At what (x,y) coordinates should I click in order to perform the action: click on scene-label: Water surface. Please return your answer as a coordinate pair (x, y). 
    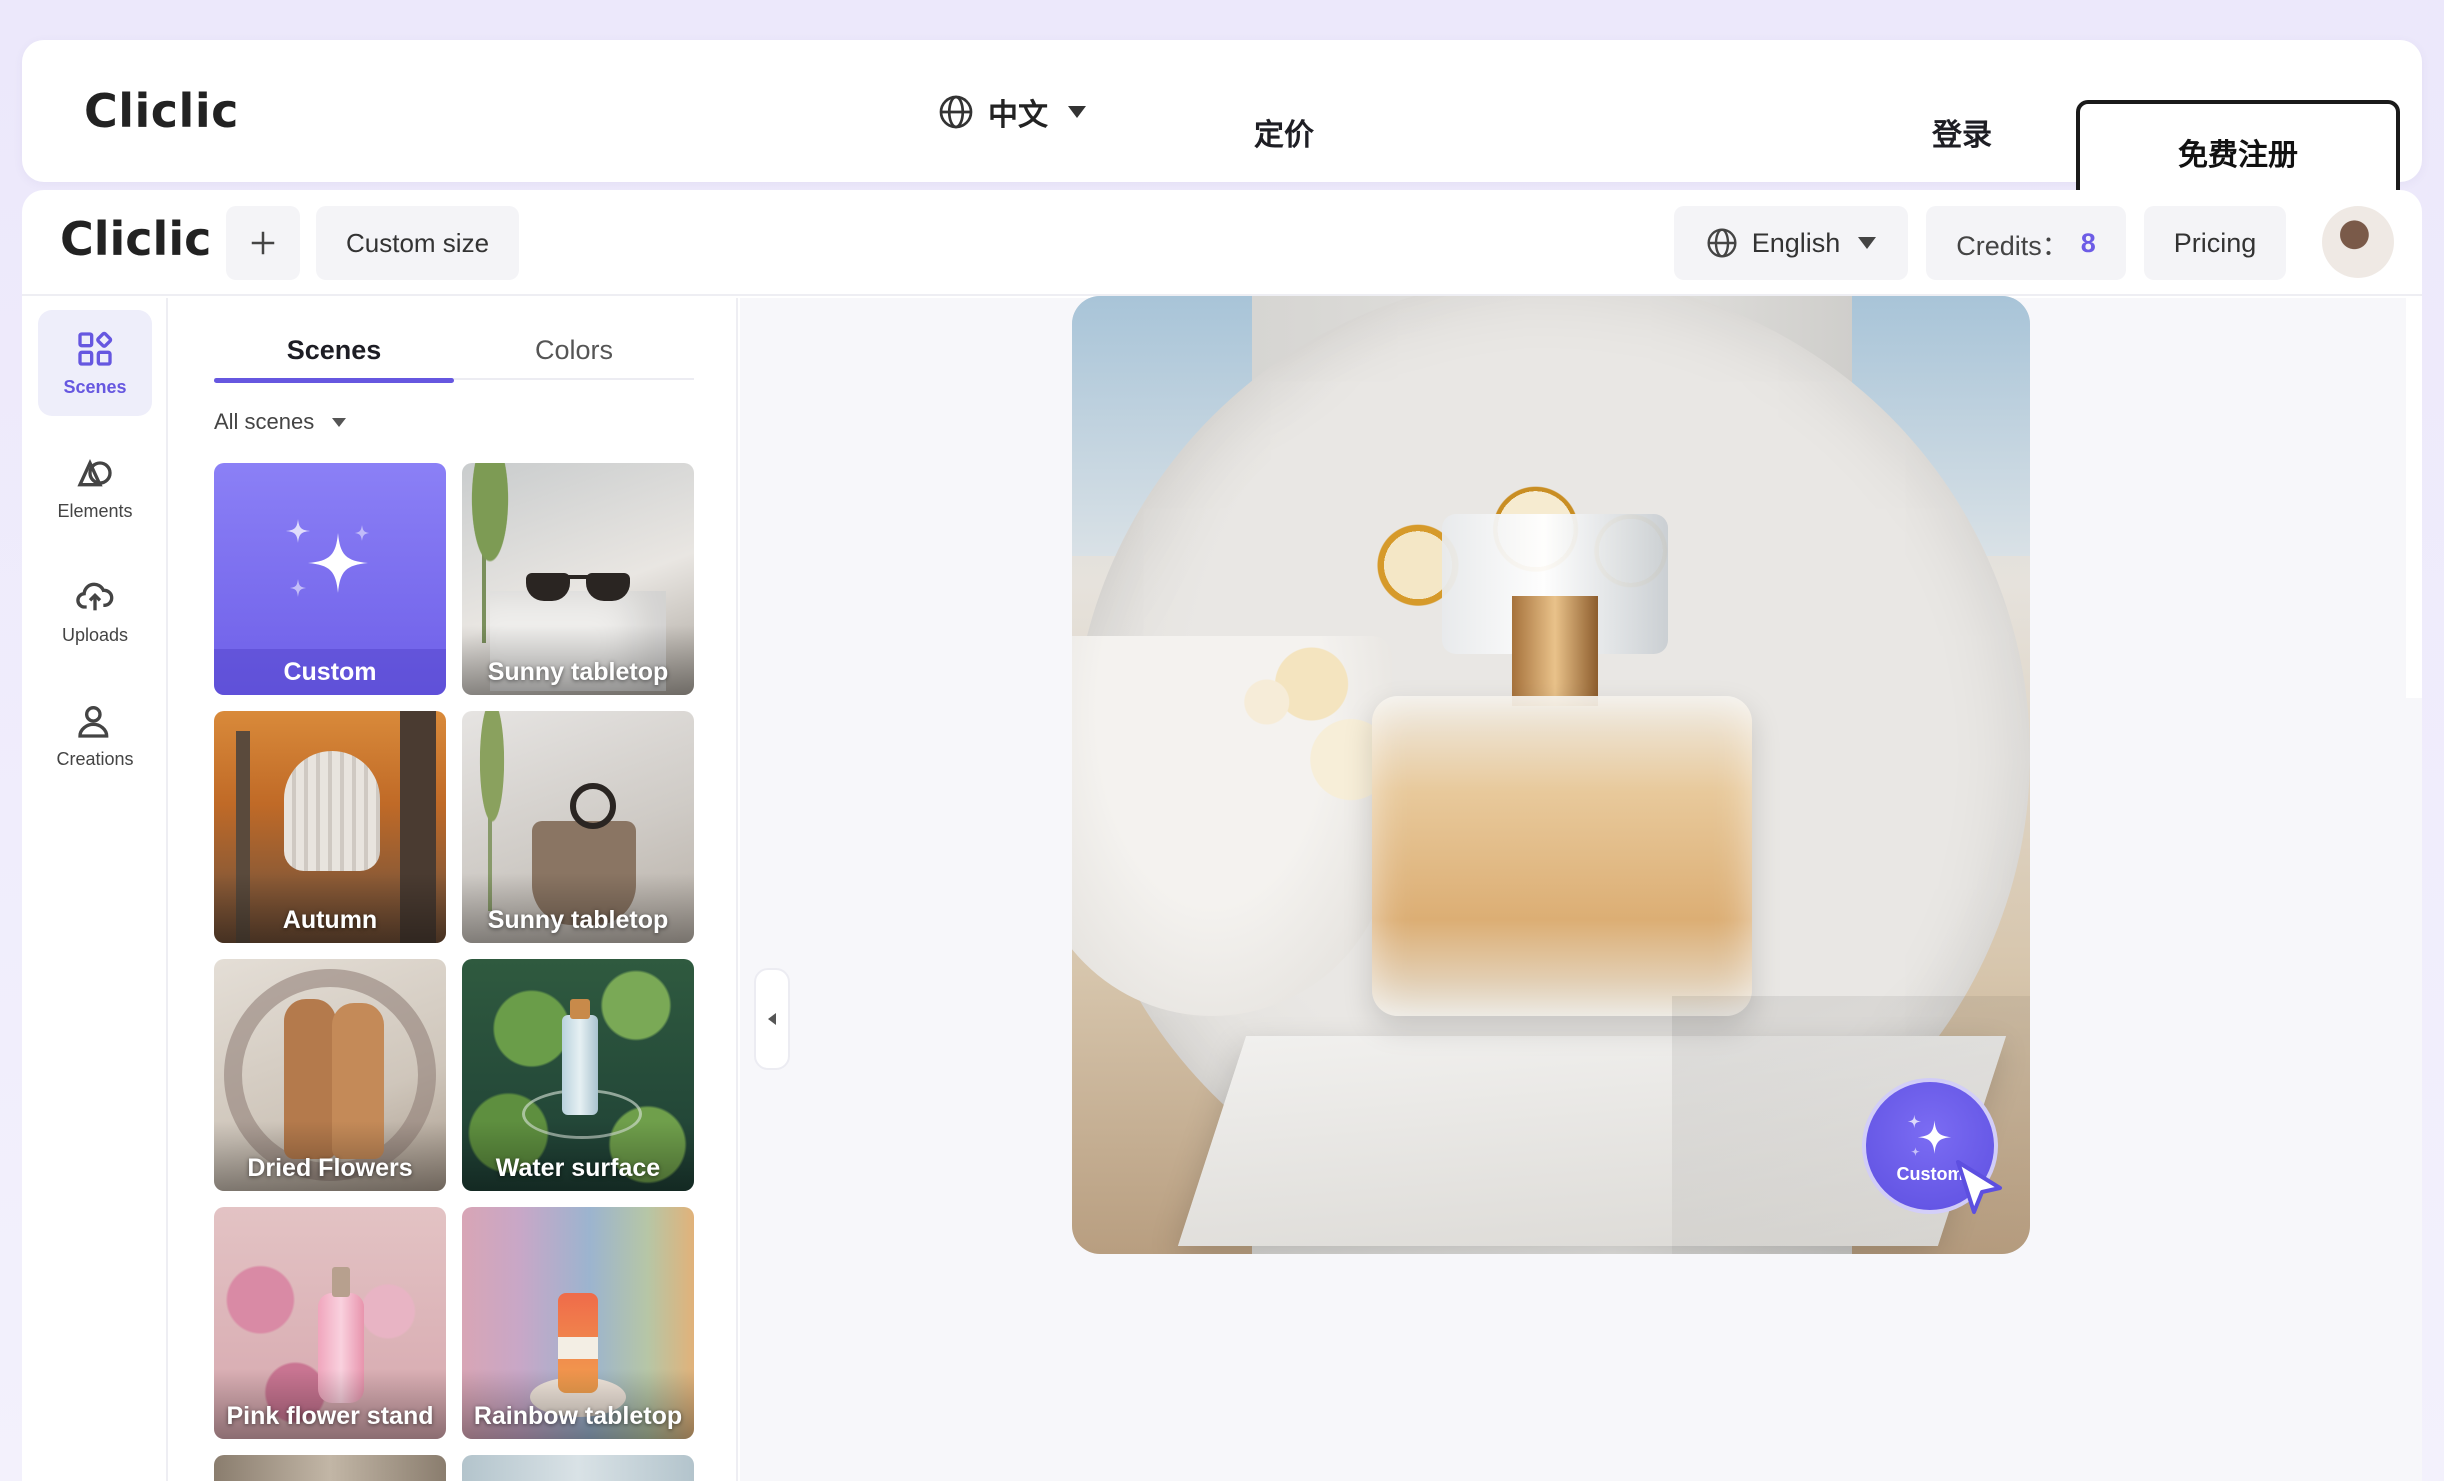
    Looking at the image, I should click on (578, 1168).